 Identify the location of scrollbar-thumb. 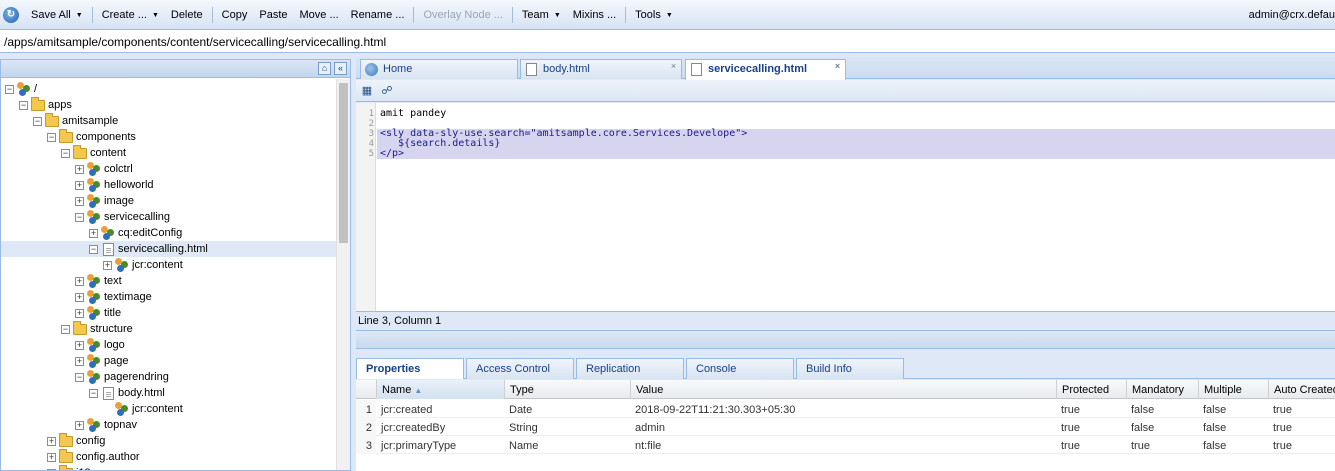
(343, 163).